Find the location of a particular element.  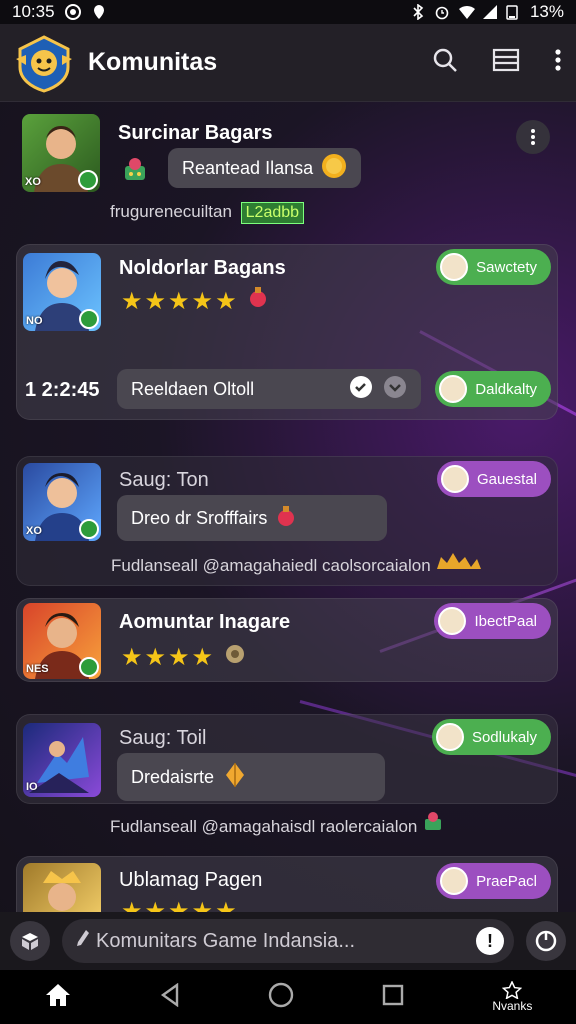

home-icon is located at coordinates (58, 997).